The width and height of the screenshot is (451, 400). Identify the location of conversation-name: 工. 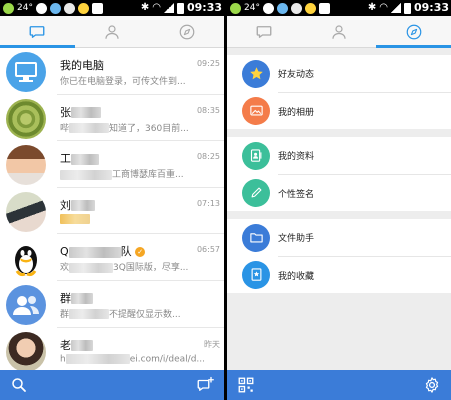
(79, 158).